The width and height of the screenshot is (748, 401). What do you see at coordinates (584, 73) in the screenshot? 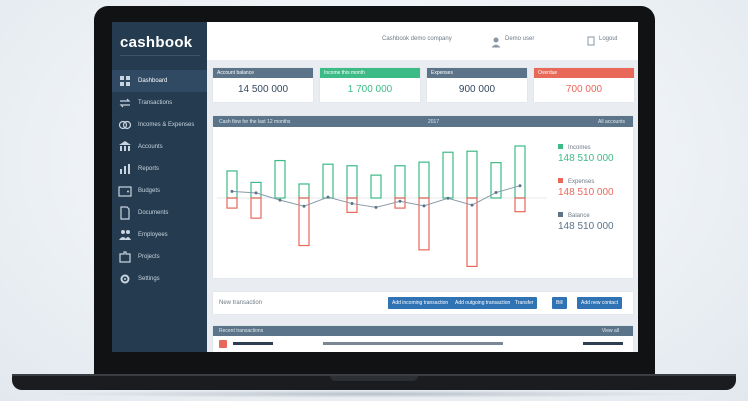
I see `summary-card-label: Overdue` at bounding box center [584, 73].